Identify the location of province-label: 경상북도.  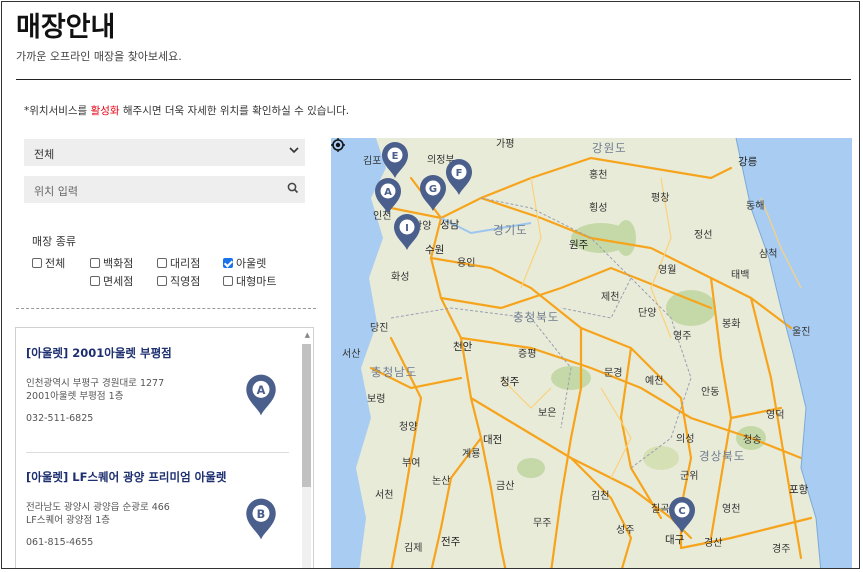
(722, 456).